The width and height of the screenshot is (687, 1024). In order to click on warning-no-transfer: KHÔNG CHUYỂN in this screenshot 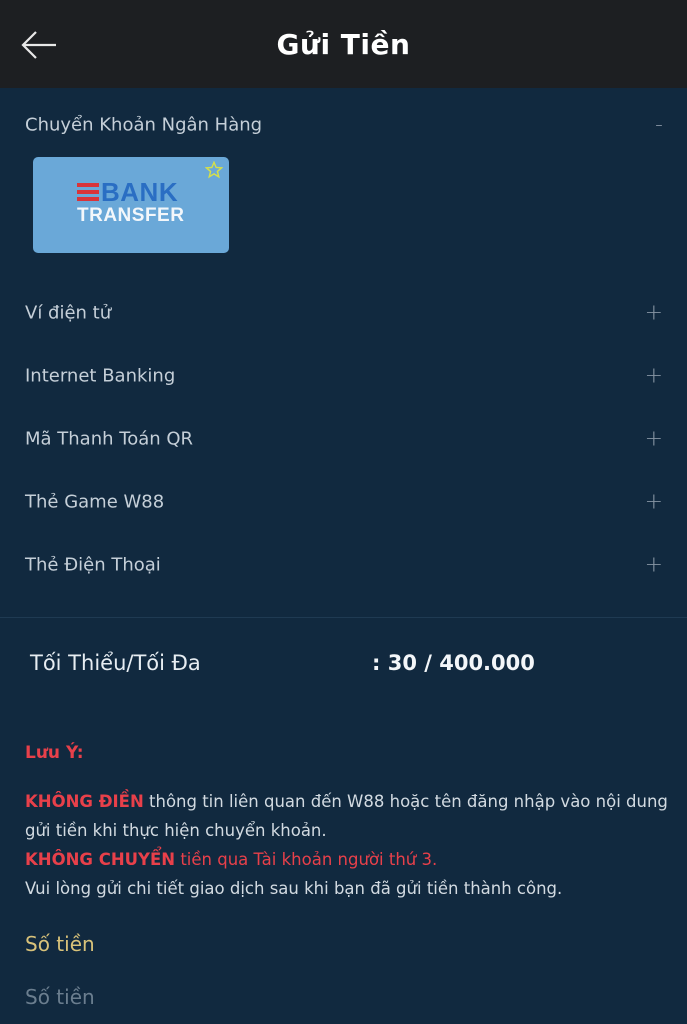, I will do `click(100, 859)`.